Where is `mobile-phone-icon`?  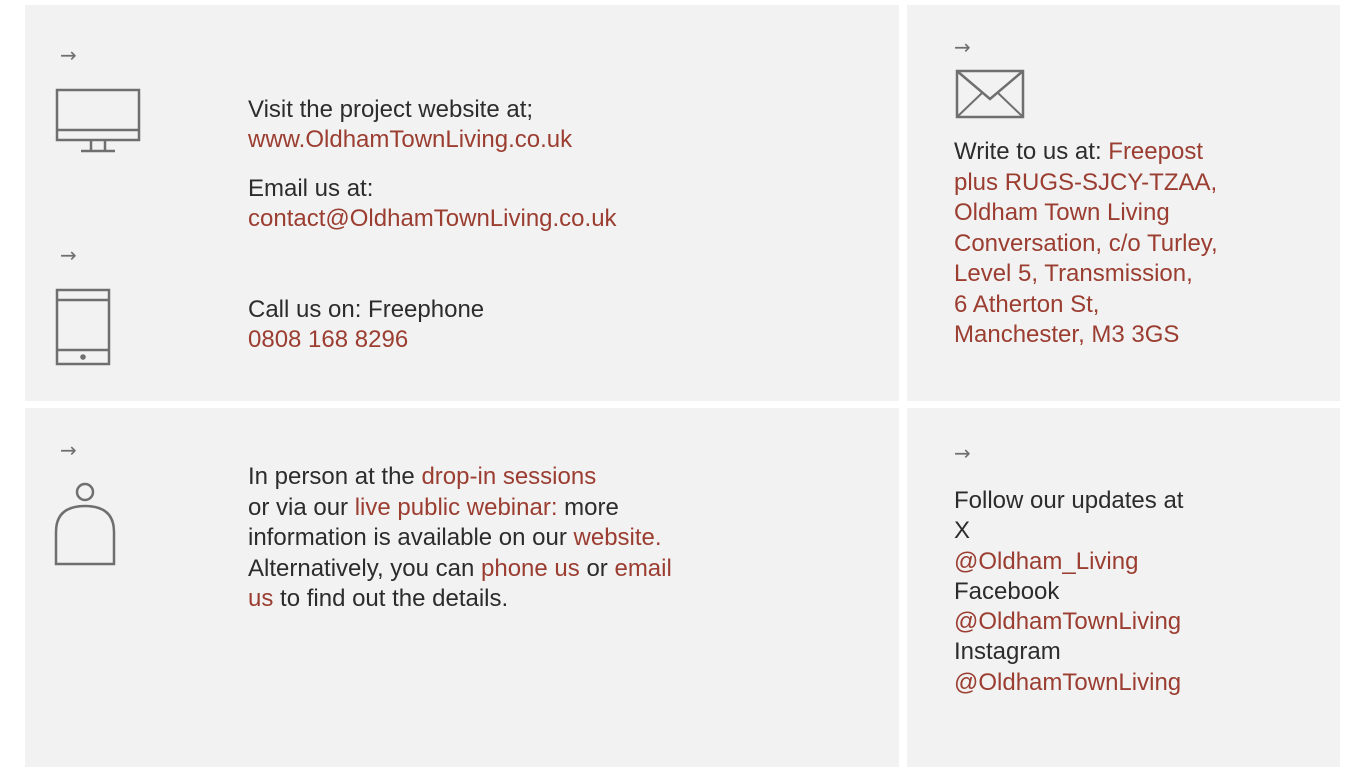
mobile-phone-icon is located at coordinates (83, 327).